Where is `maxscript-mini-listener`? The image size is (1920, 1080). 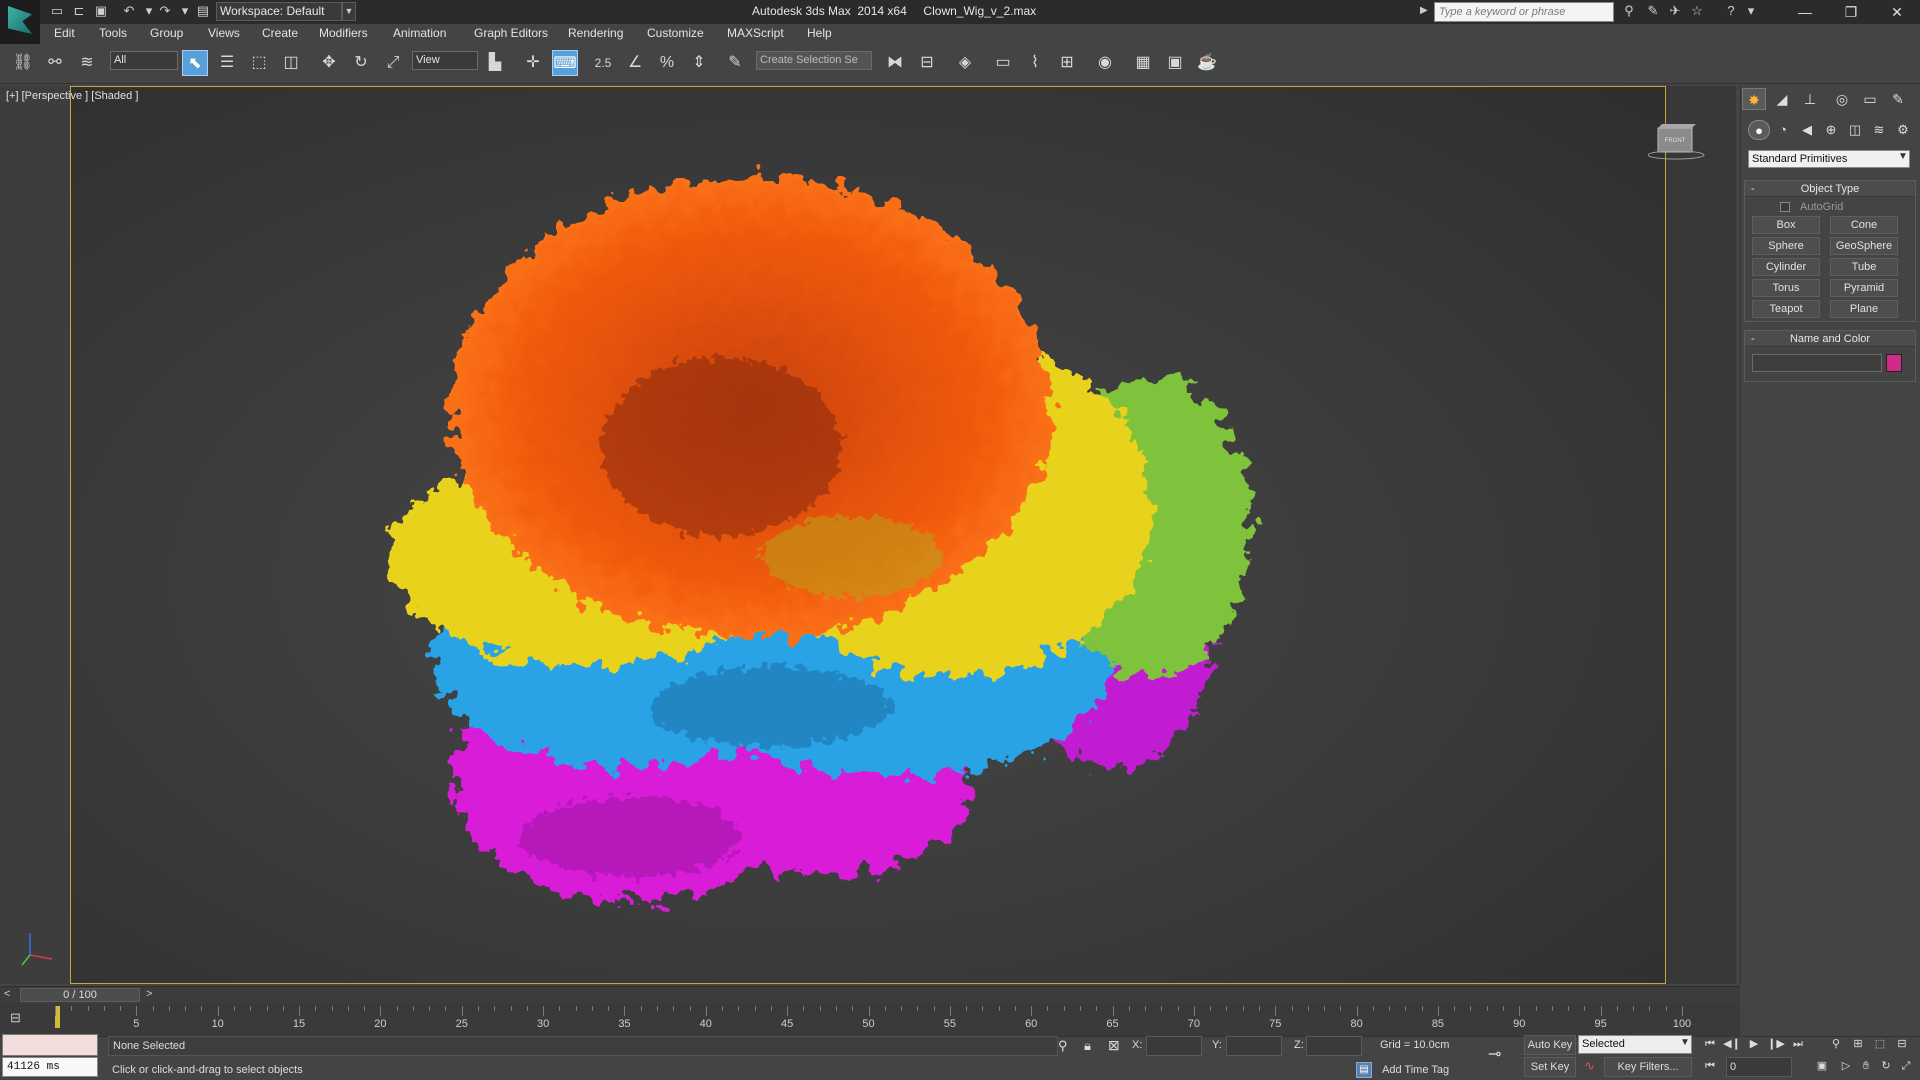
maxscript-mini-listener is located at coordinates (50, 1045).